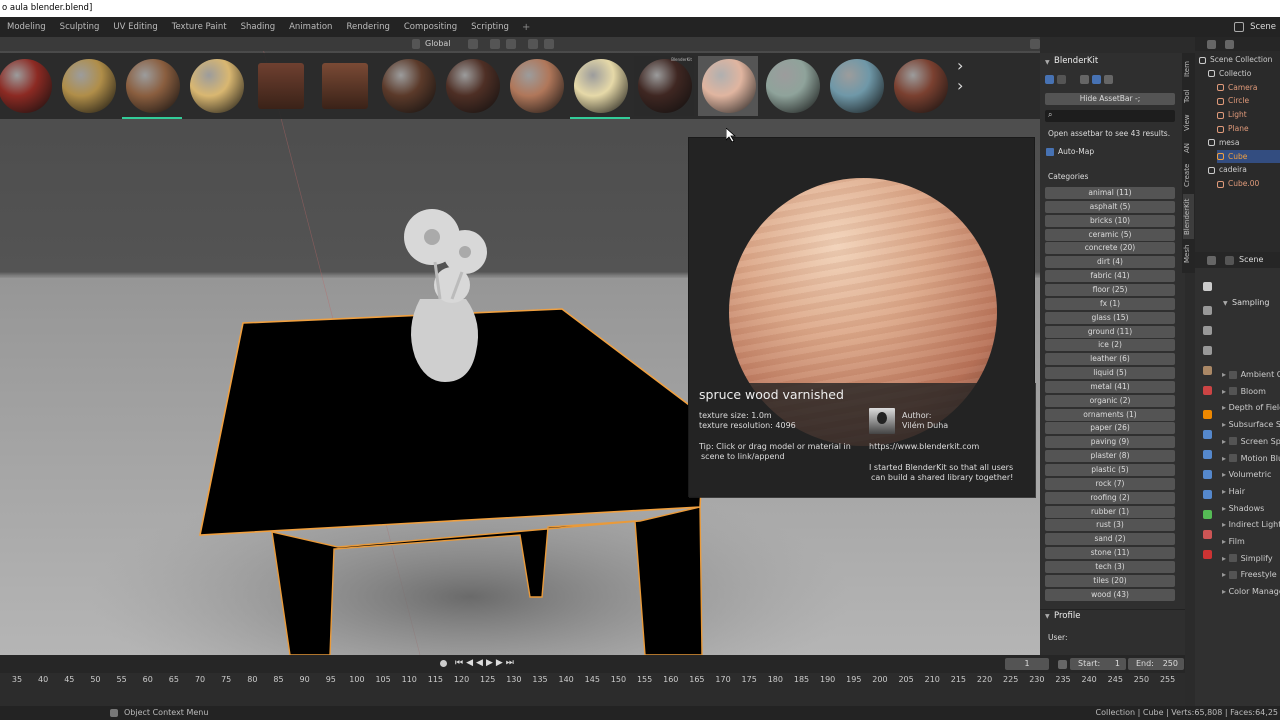 This screenshot has height=720, width=1280. I want to click on asset-thumbnail: BlenderKit, so click(664, 86).